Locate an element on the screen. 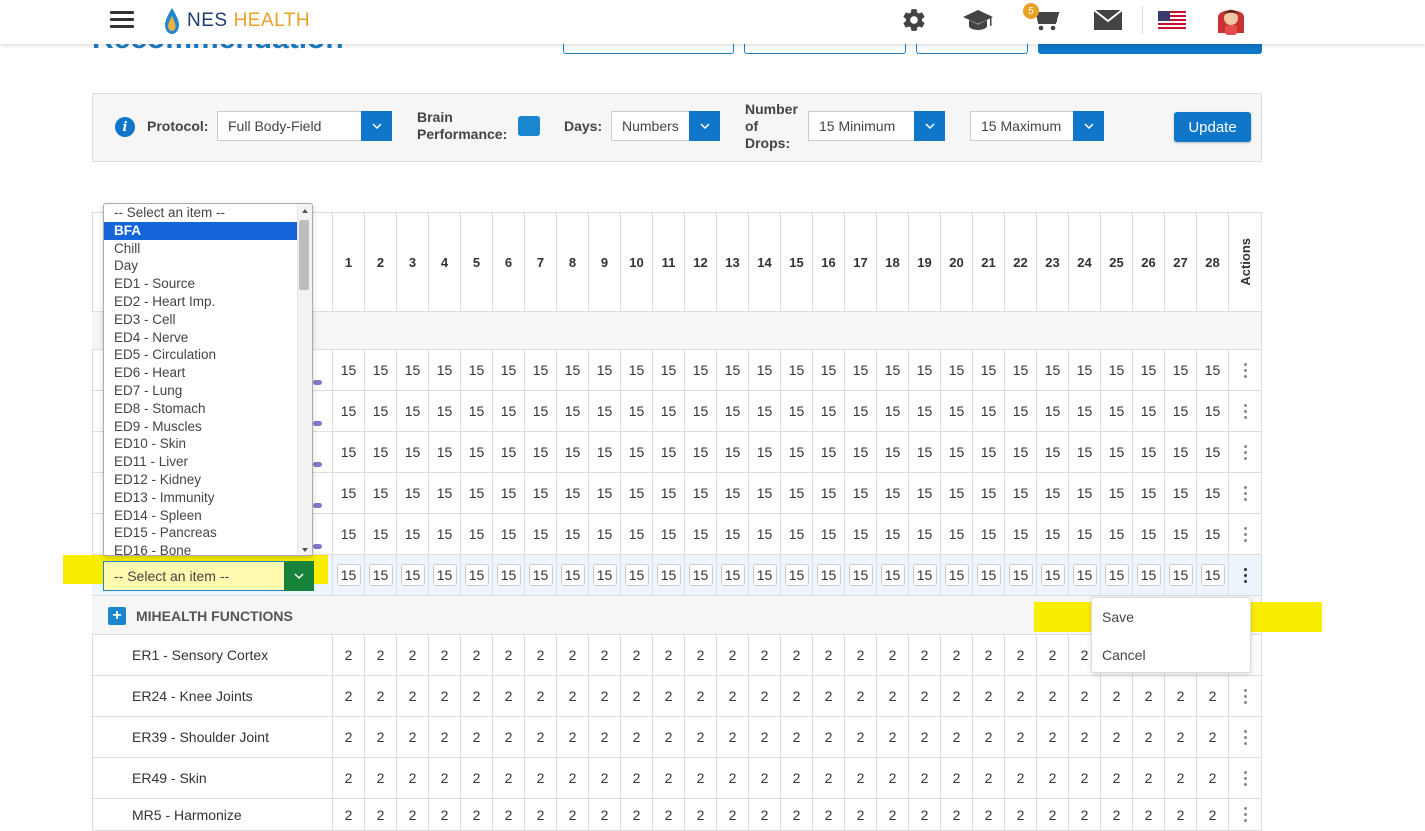  info-icon: i is located at coordinates (125, 127).